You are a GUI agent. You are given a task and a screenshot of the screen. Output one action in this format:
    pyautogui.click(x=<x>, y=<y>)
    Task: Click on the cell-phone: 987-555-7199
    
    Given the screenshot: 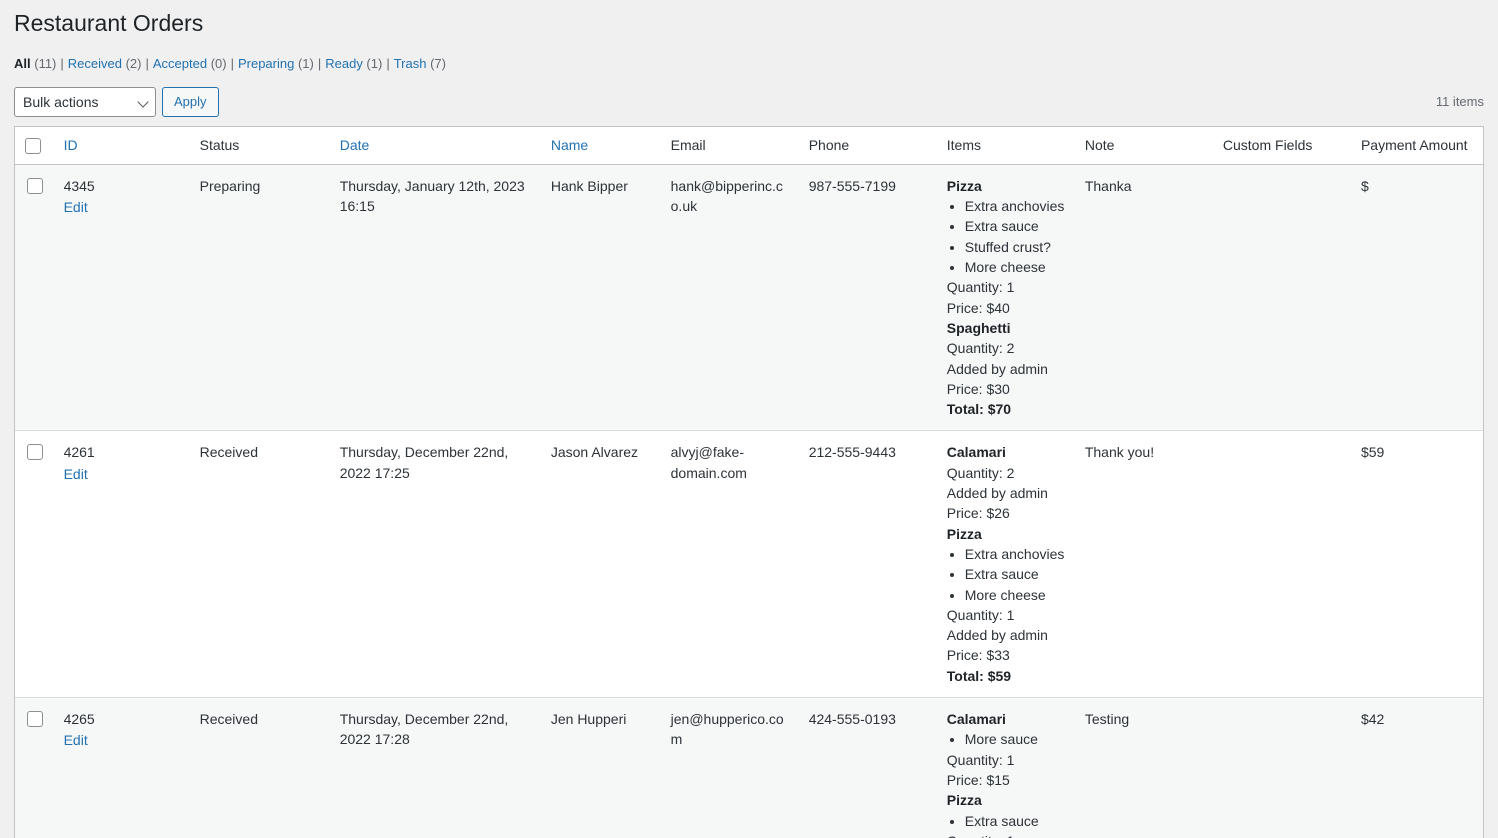 What is the action you would take?
    pyautogui.click(x=867, y=297)
    